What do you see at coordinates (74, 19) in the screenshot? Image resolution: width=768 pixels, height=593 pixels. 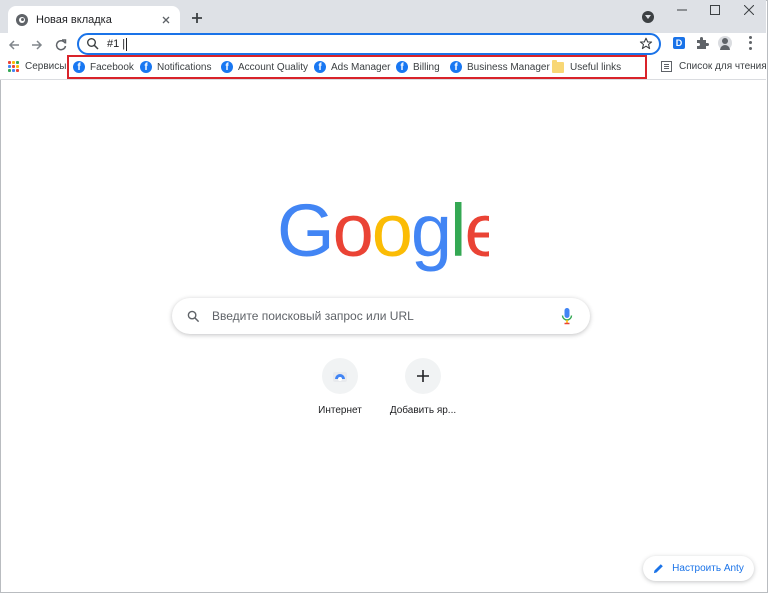 I see `tab-title: Новая вкладка` at bounding box center [74, 19].